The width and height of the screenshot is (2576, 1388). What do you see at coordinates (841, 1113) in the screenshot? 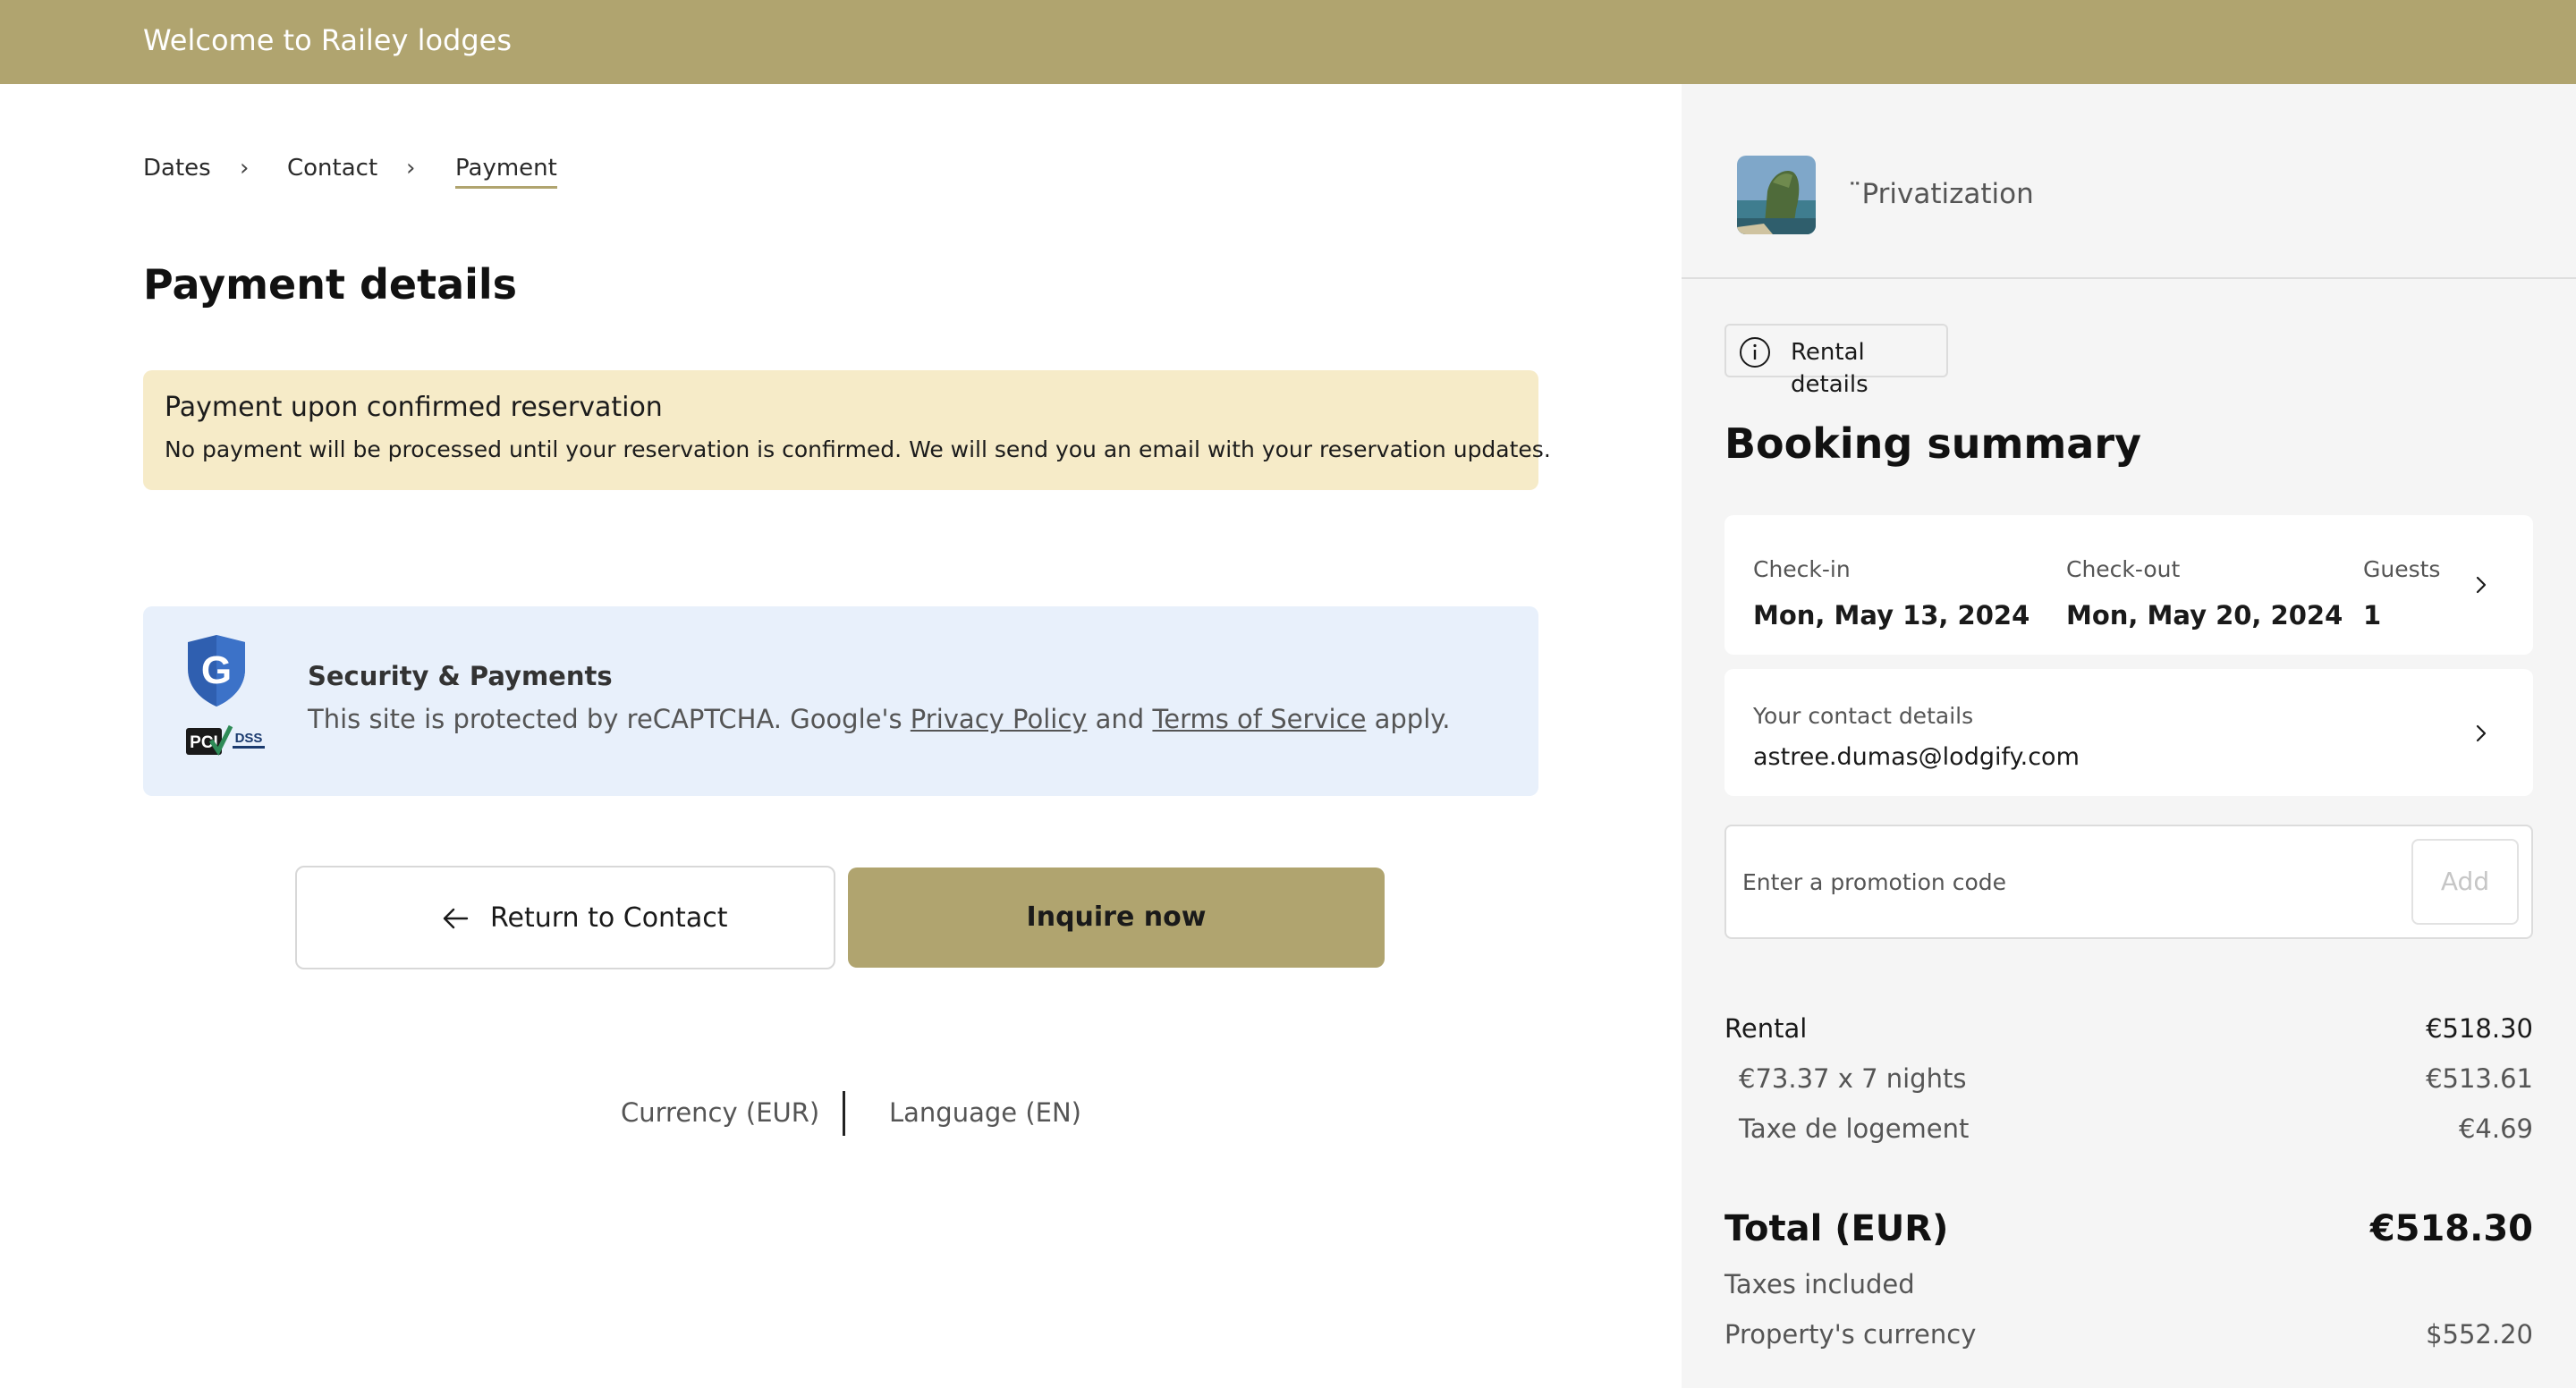
I see `footer-links: Currency (EUR) Language (EN)` at bounding box center [841, 1113].